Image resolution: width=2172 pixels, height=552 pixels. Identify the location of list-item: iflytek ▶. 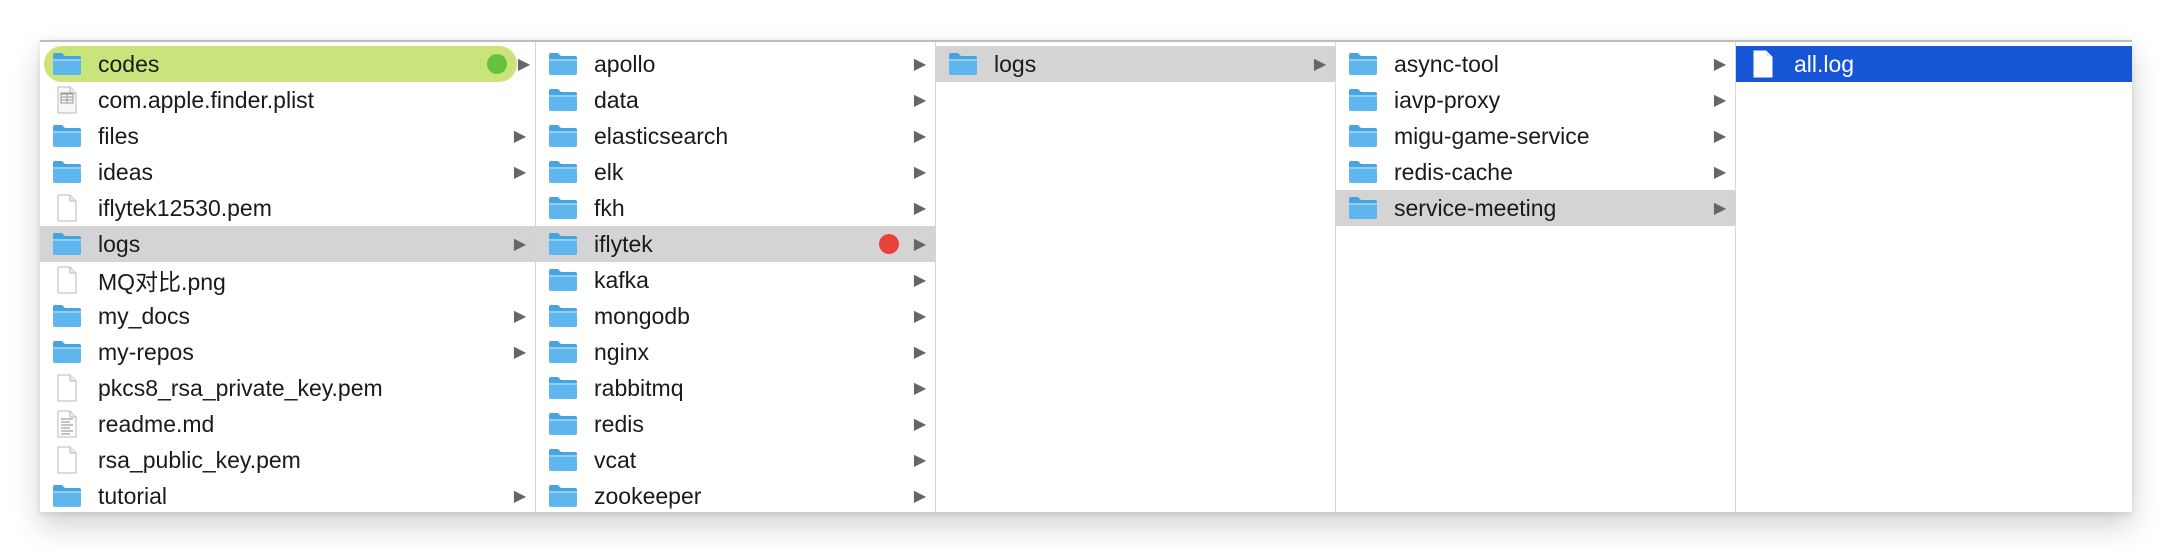
(735, 244).